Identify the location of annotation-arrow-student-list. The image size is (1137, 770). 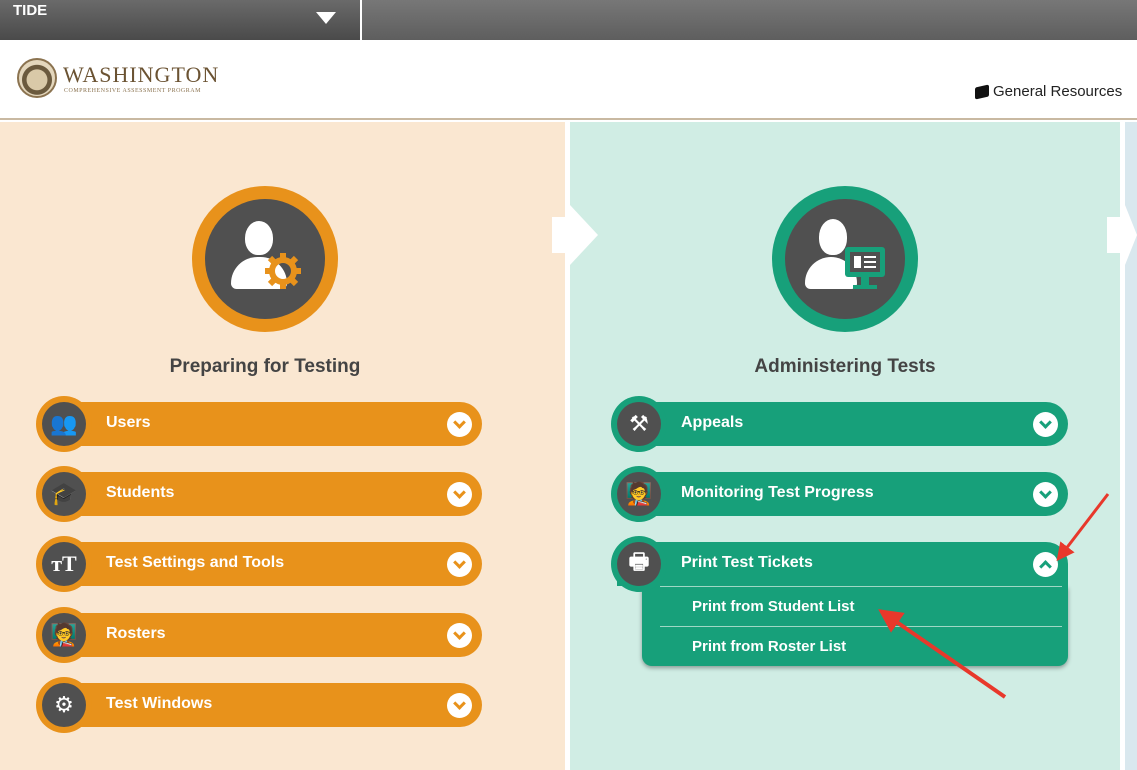
(942, 654).